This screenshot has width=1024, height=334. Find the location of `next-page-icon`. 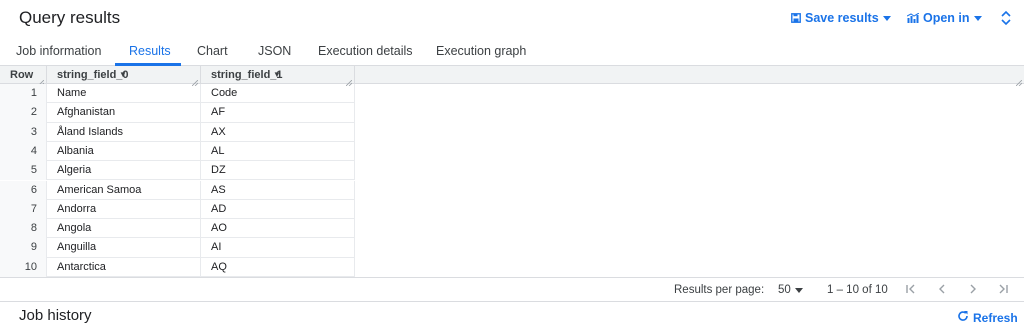

next-page-icon is located at coordinates (973, 290).